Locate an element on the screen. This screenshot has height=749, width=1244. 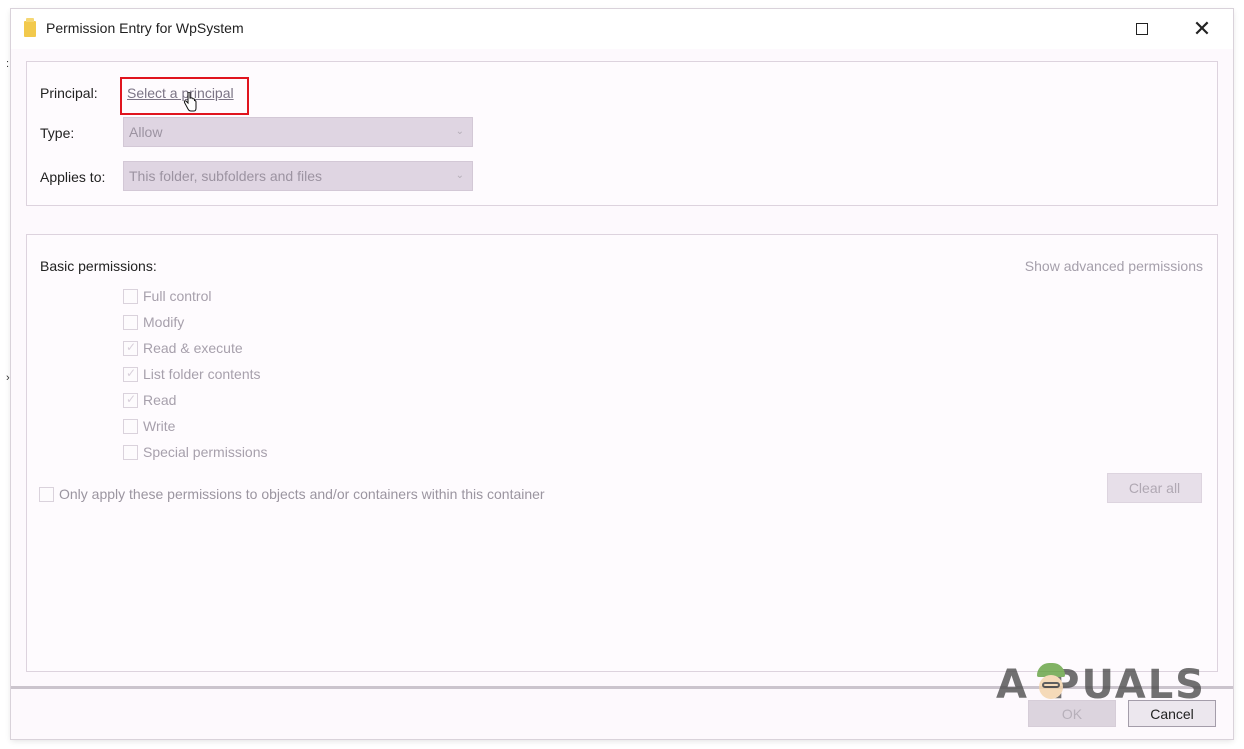
permission-label: Modify is located at coordinates (164, 322).